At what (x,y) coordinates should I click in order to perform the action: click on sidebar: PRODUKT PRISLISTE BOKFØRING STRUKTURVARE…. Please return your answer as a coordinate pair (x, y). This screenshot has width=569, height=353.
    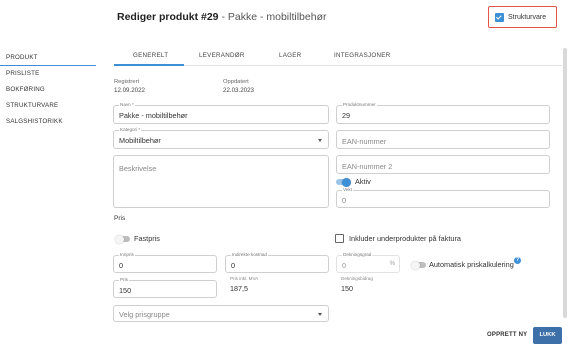
    Looking at the image, I should click on (48, 90).